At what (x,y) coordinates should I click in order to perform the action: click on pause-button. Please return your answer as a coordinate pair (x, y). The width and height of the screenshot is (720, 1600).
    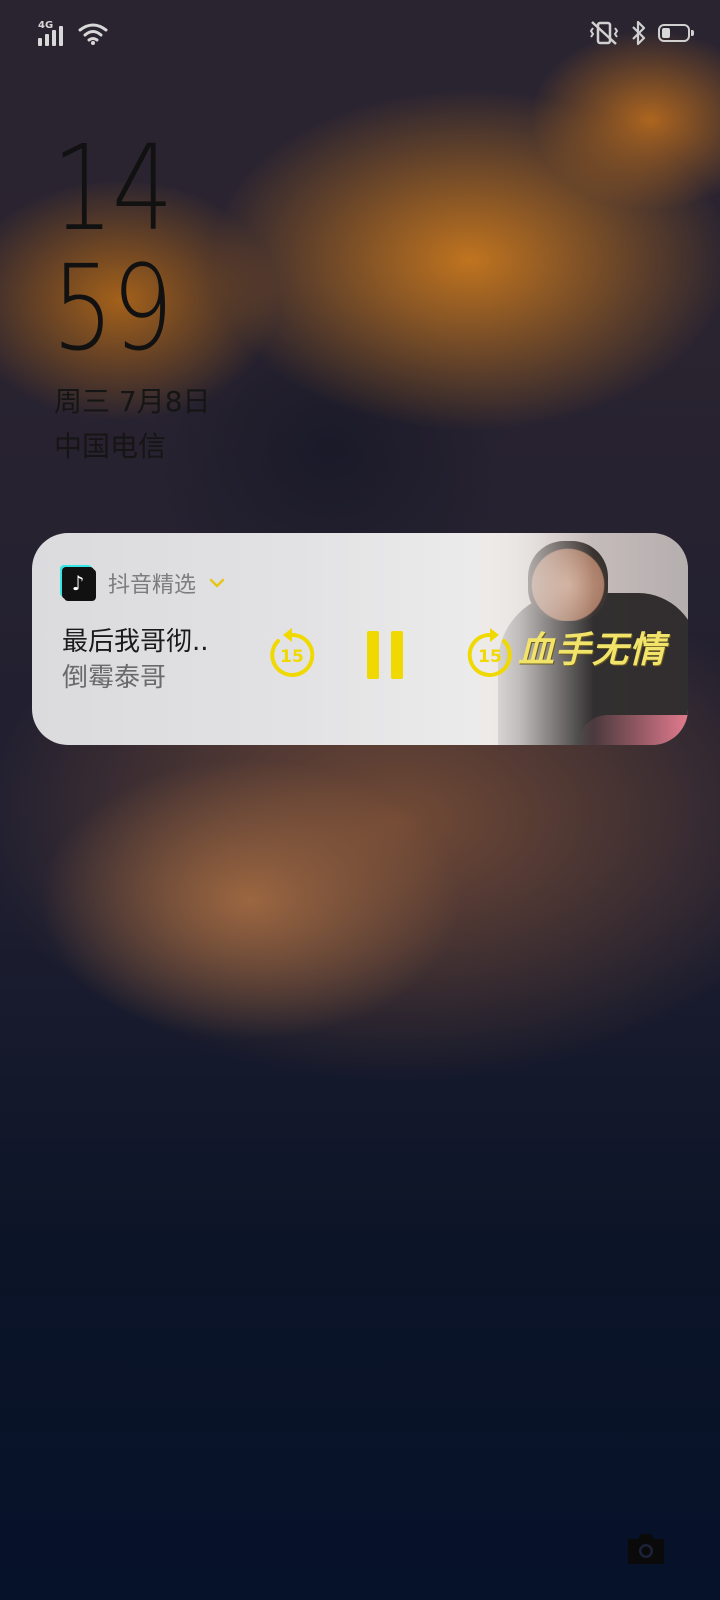
    Looking at the image, I should click on (385, 655).